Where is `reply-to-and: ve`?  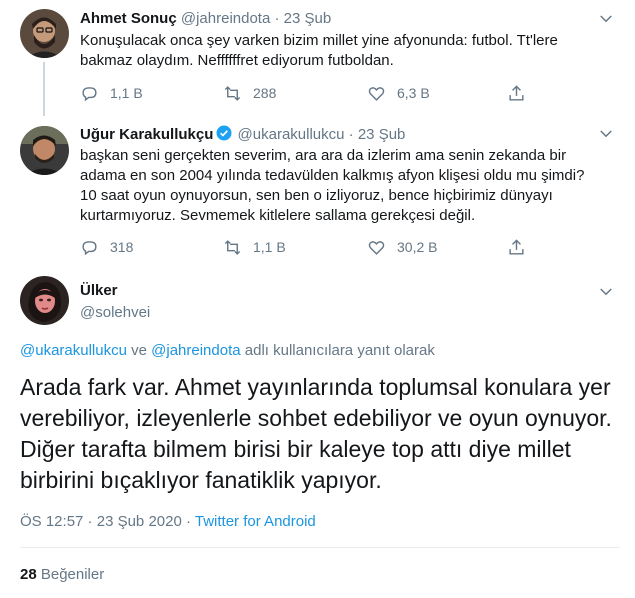 reply-to-and: ve is located at coordinates (139, 350).